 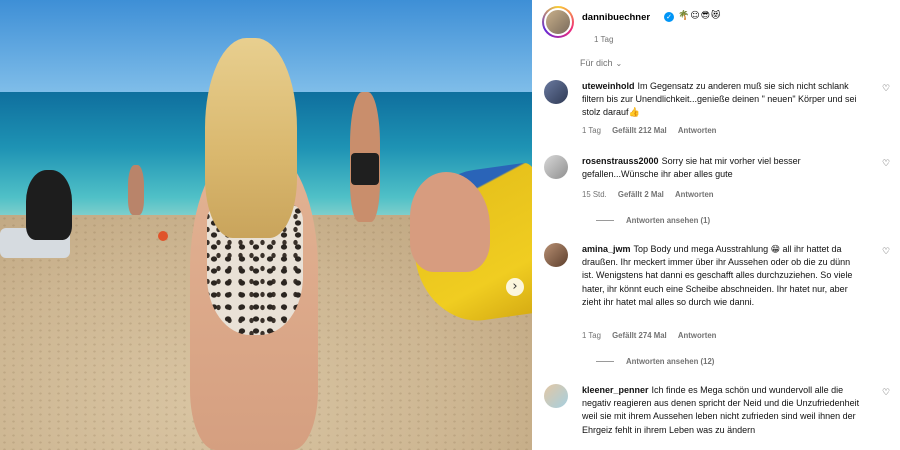 I want to click on photo-woman-hair, so click(x=251, y=138).